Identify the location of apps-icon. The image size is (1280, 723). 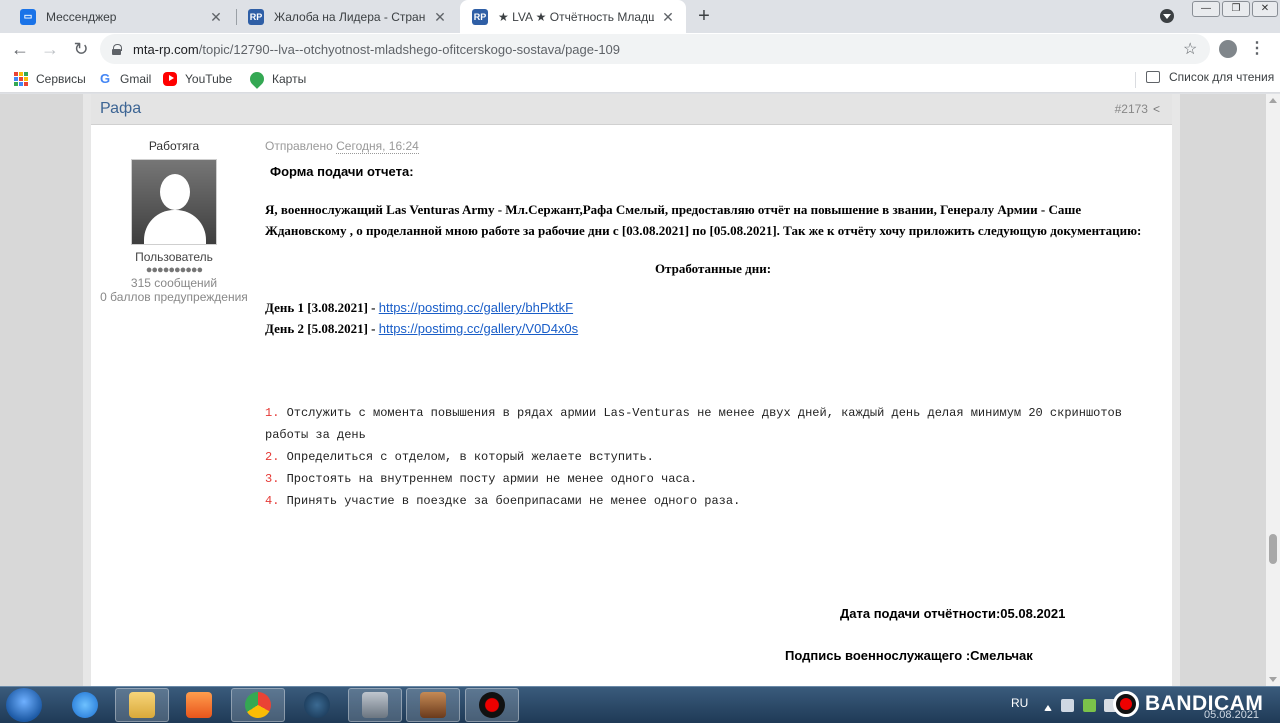
(21, 79).